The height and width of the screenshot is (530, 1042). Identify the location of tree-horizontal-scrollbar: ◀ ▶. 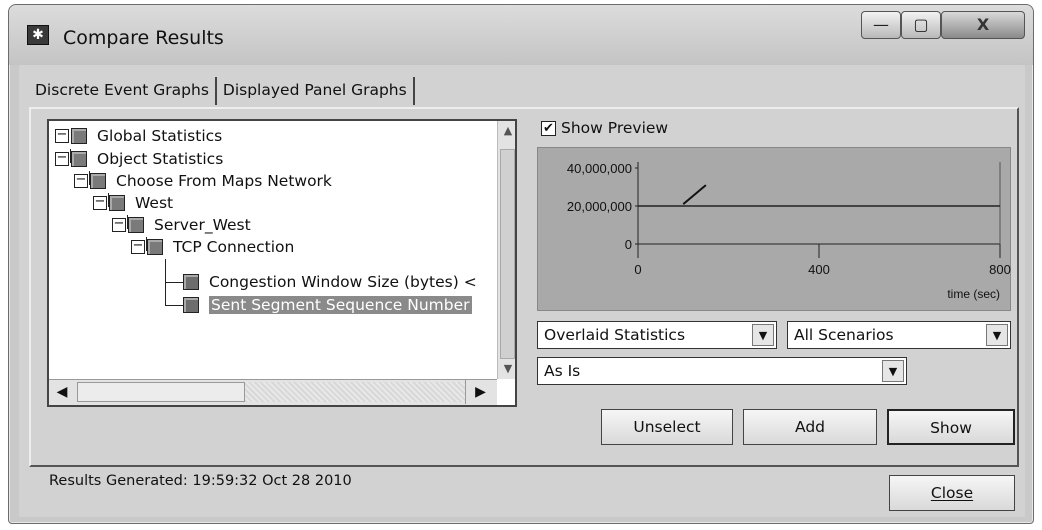
(273, 392).